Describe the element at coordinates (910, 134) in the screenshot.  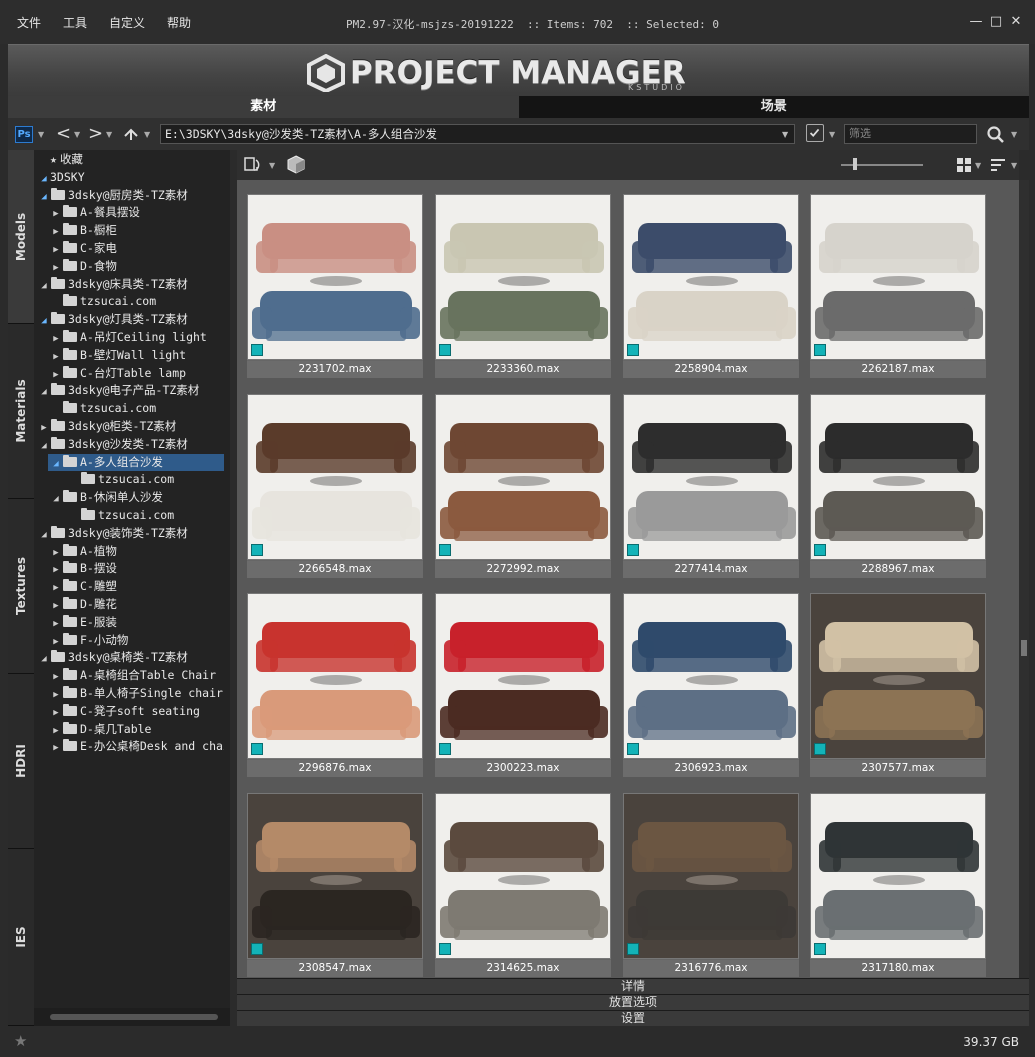
I see `filter-input: 筛选` at that location.